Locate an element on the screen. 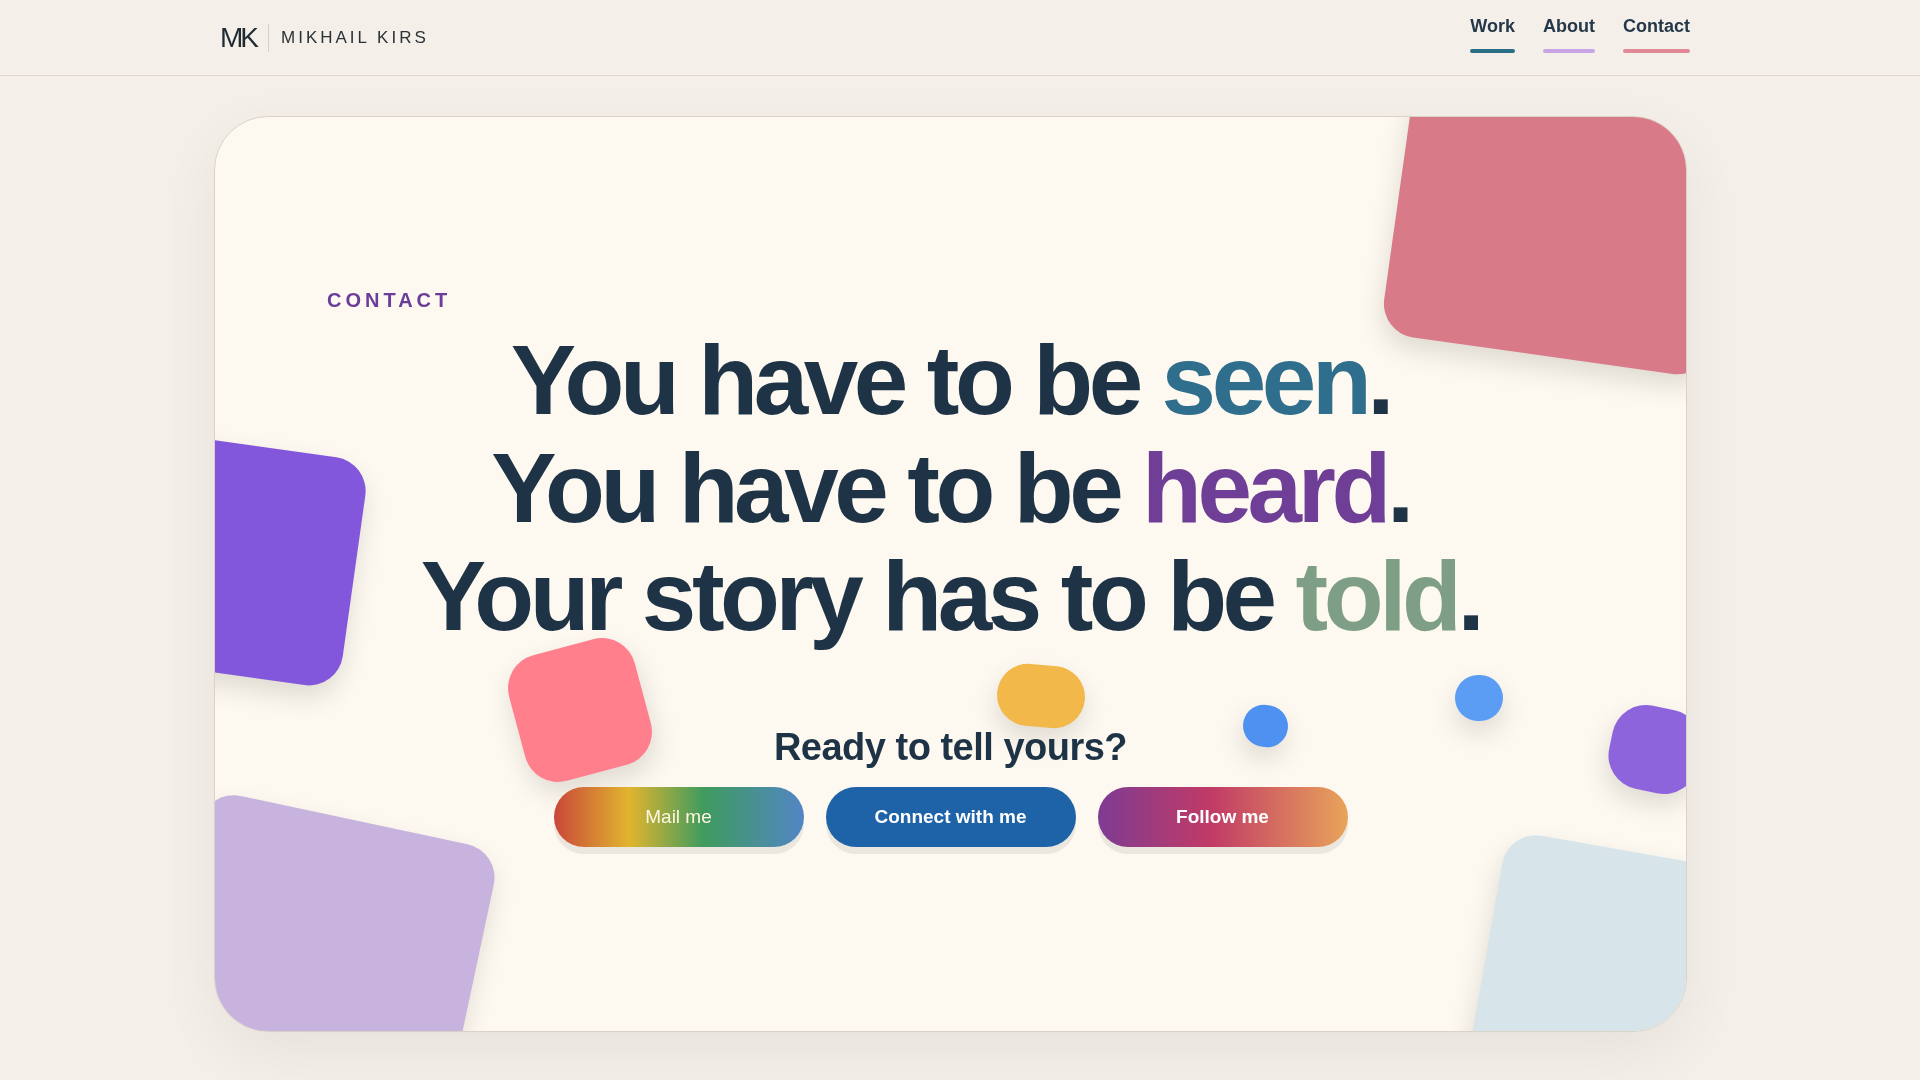  prompt-text: Ready to tell yours? is located at coordinates (950, 747).